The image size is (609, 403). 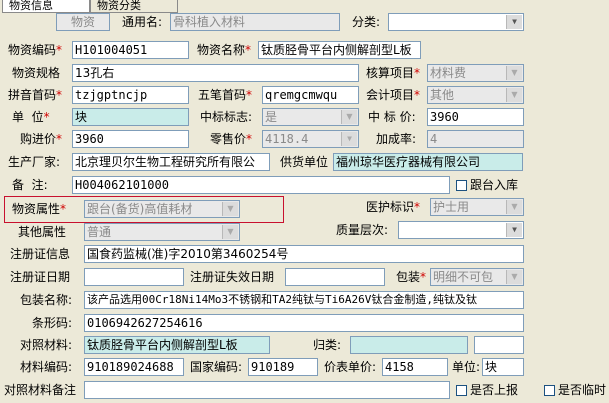 I want to click on acct-item-label: 会计项目*, so click(x=393, y=95).